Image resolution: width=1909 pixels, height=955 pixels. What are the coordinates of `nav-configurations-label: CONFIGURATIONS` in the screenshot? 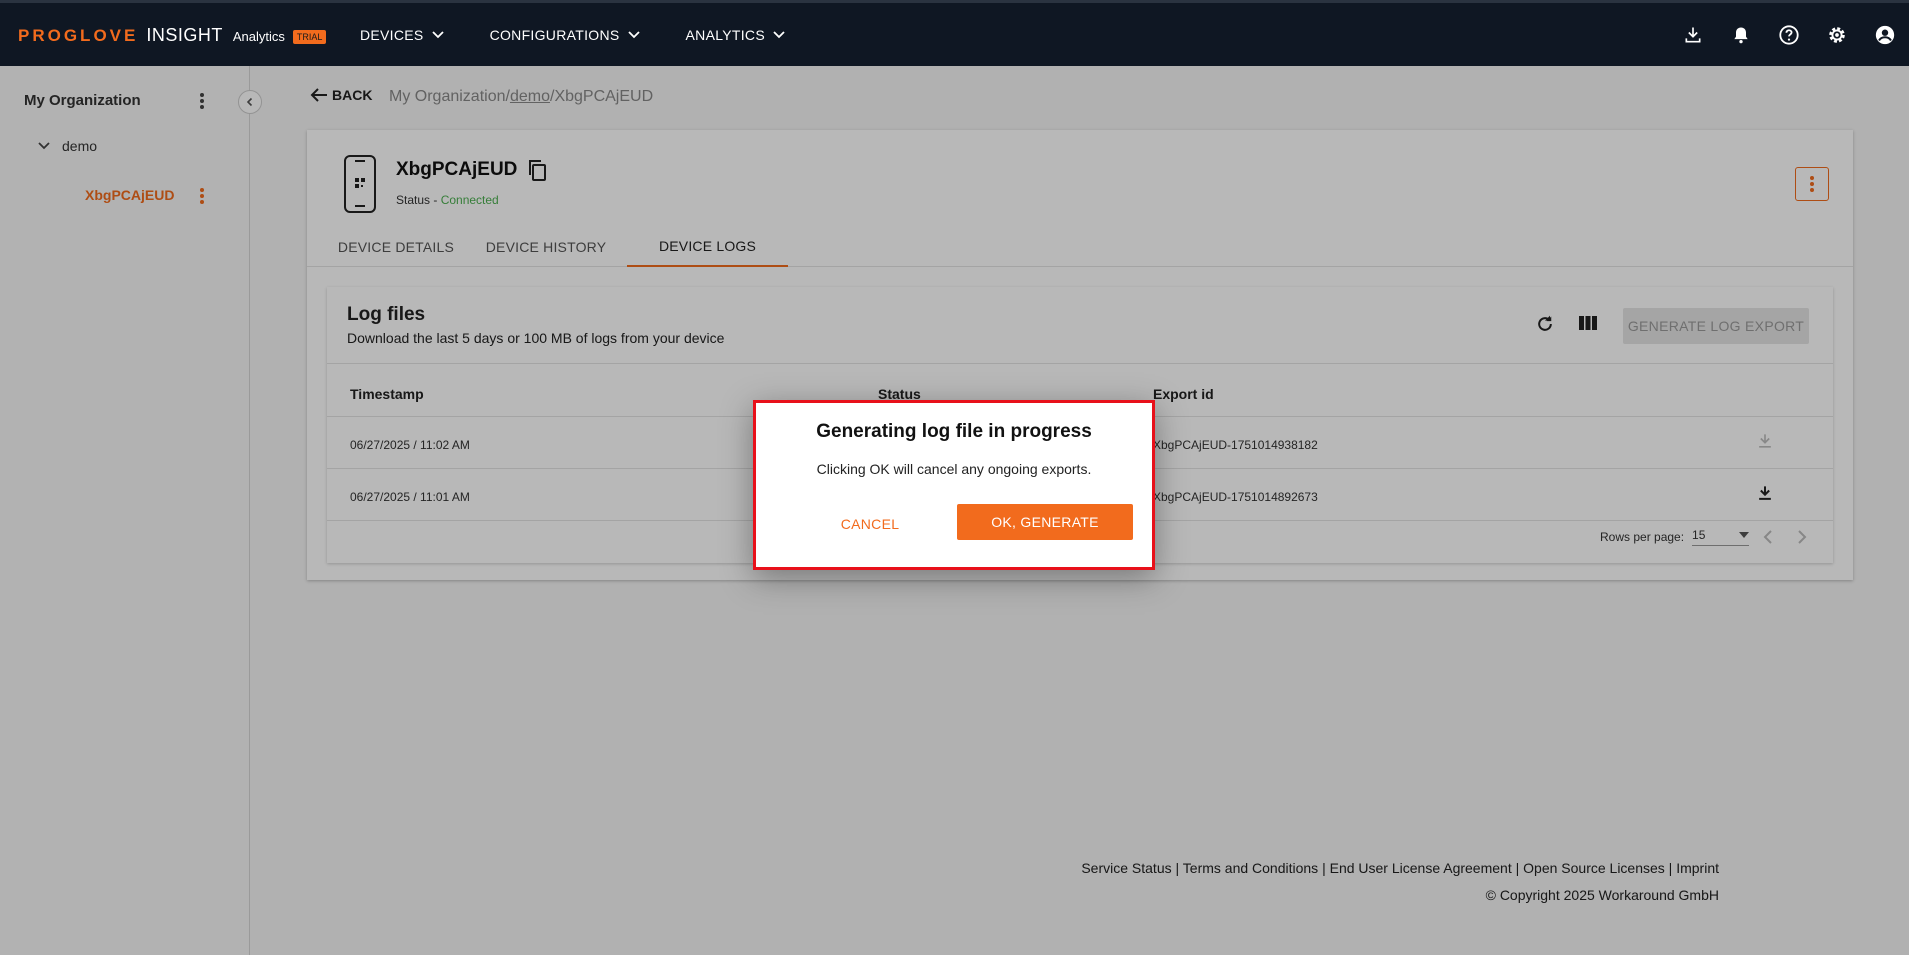 It's located at (554, 35).